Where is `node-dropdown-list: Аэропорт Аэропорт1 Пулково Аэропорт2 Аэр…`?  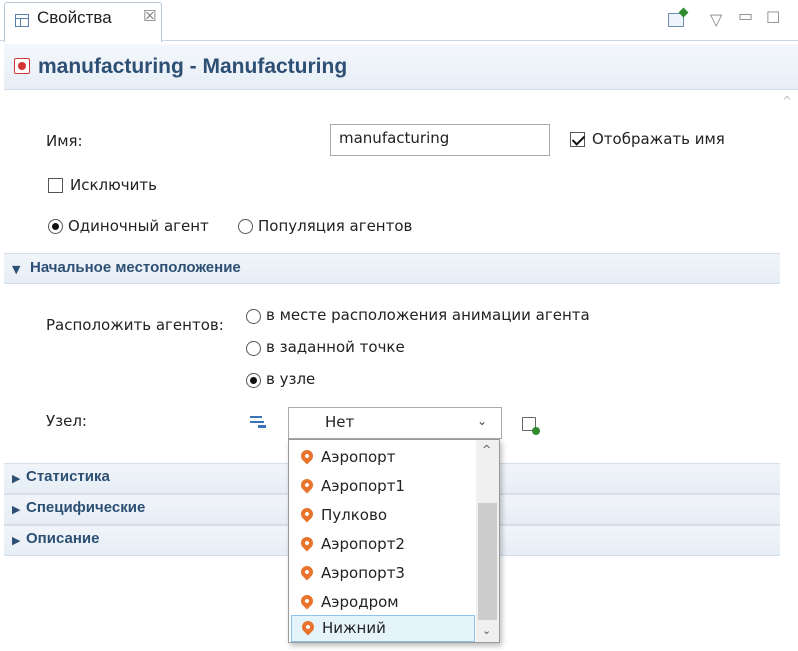
node-dropdown-list: Аэропорт Аэропорт1 Пулково Аэропорт2 Аэр… is located at coordinates (394, 541).